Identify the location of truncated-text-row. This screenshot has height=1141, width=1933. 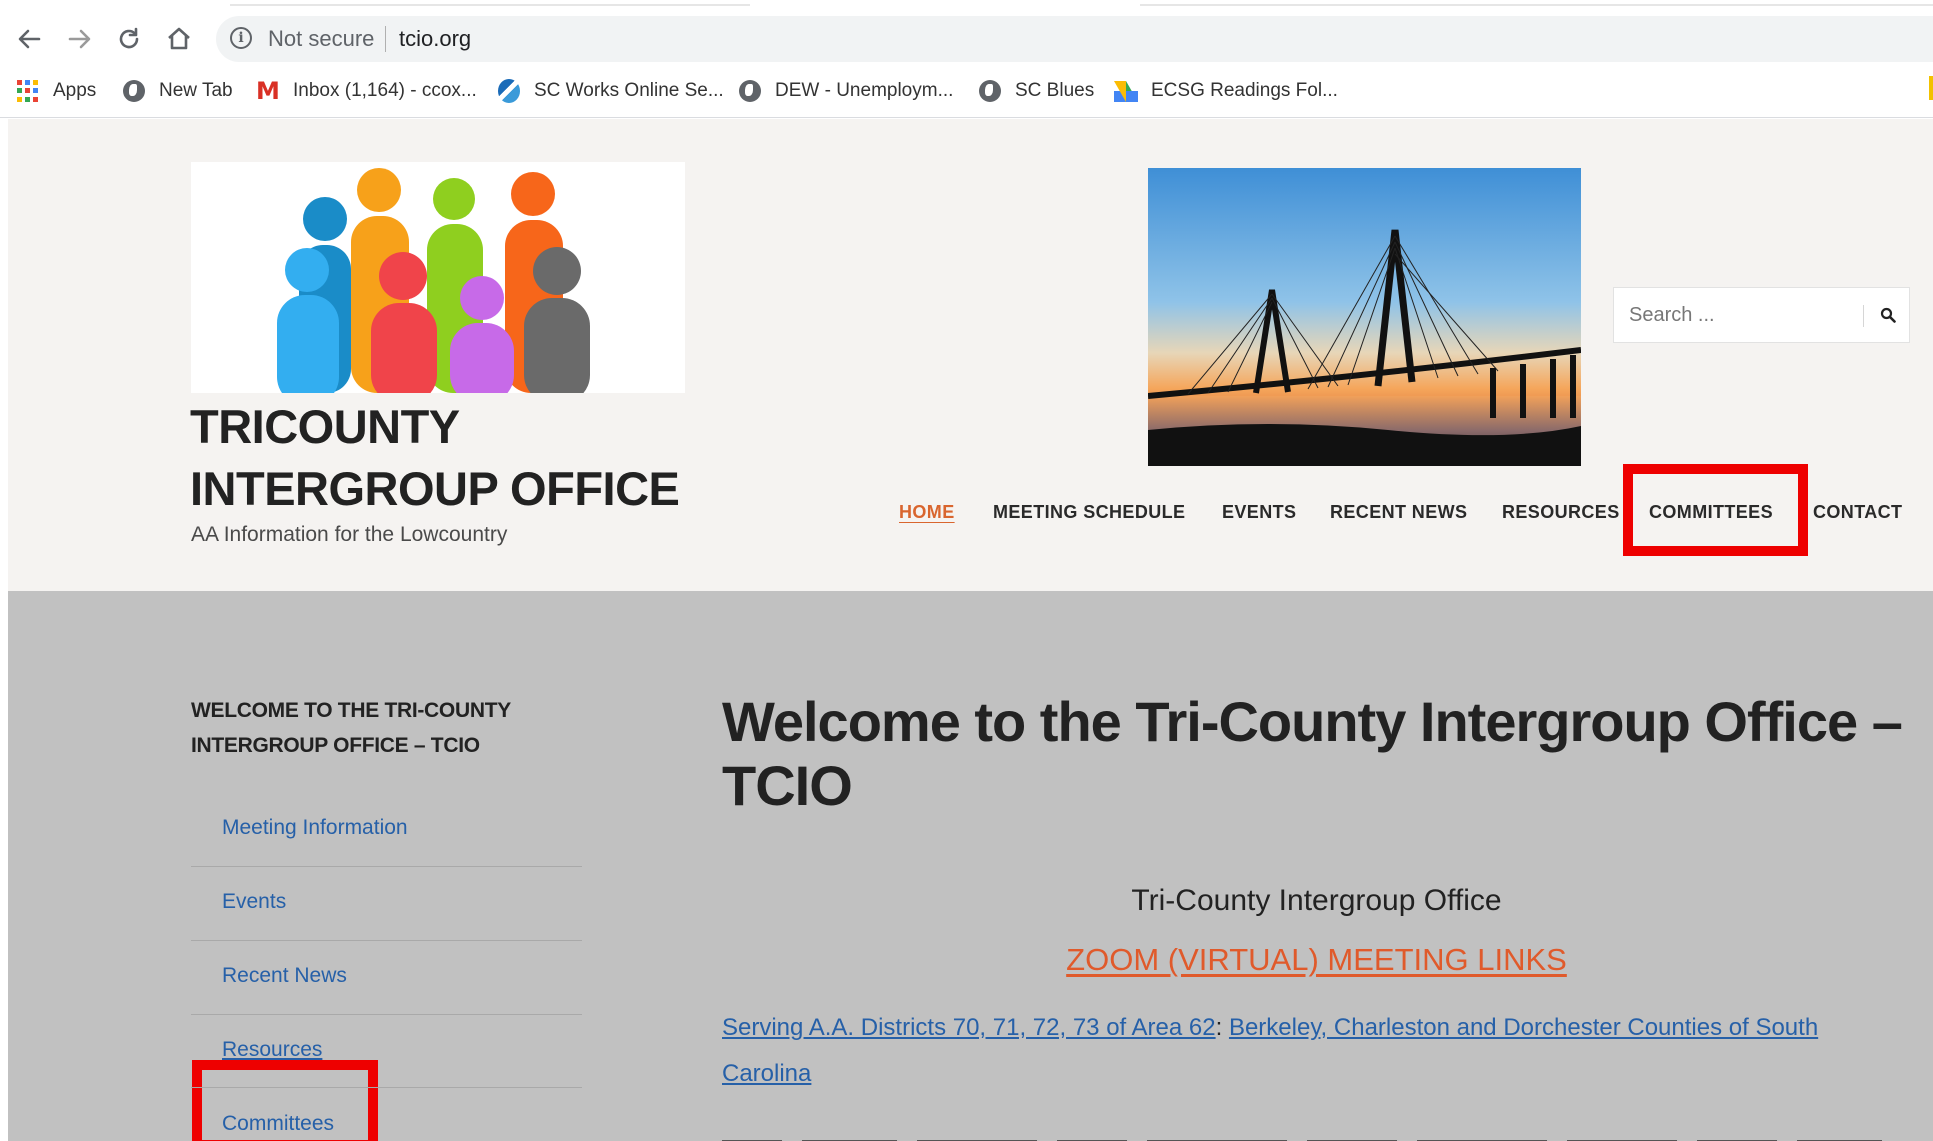
(1302, 1137).